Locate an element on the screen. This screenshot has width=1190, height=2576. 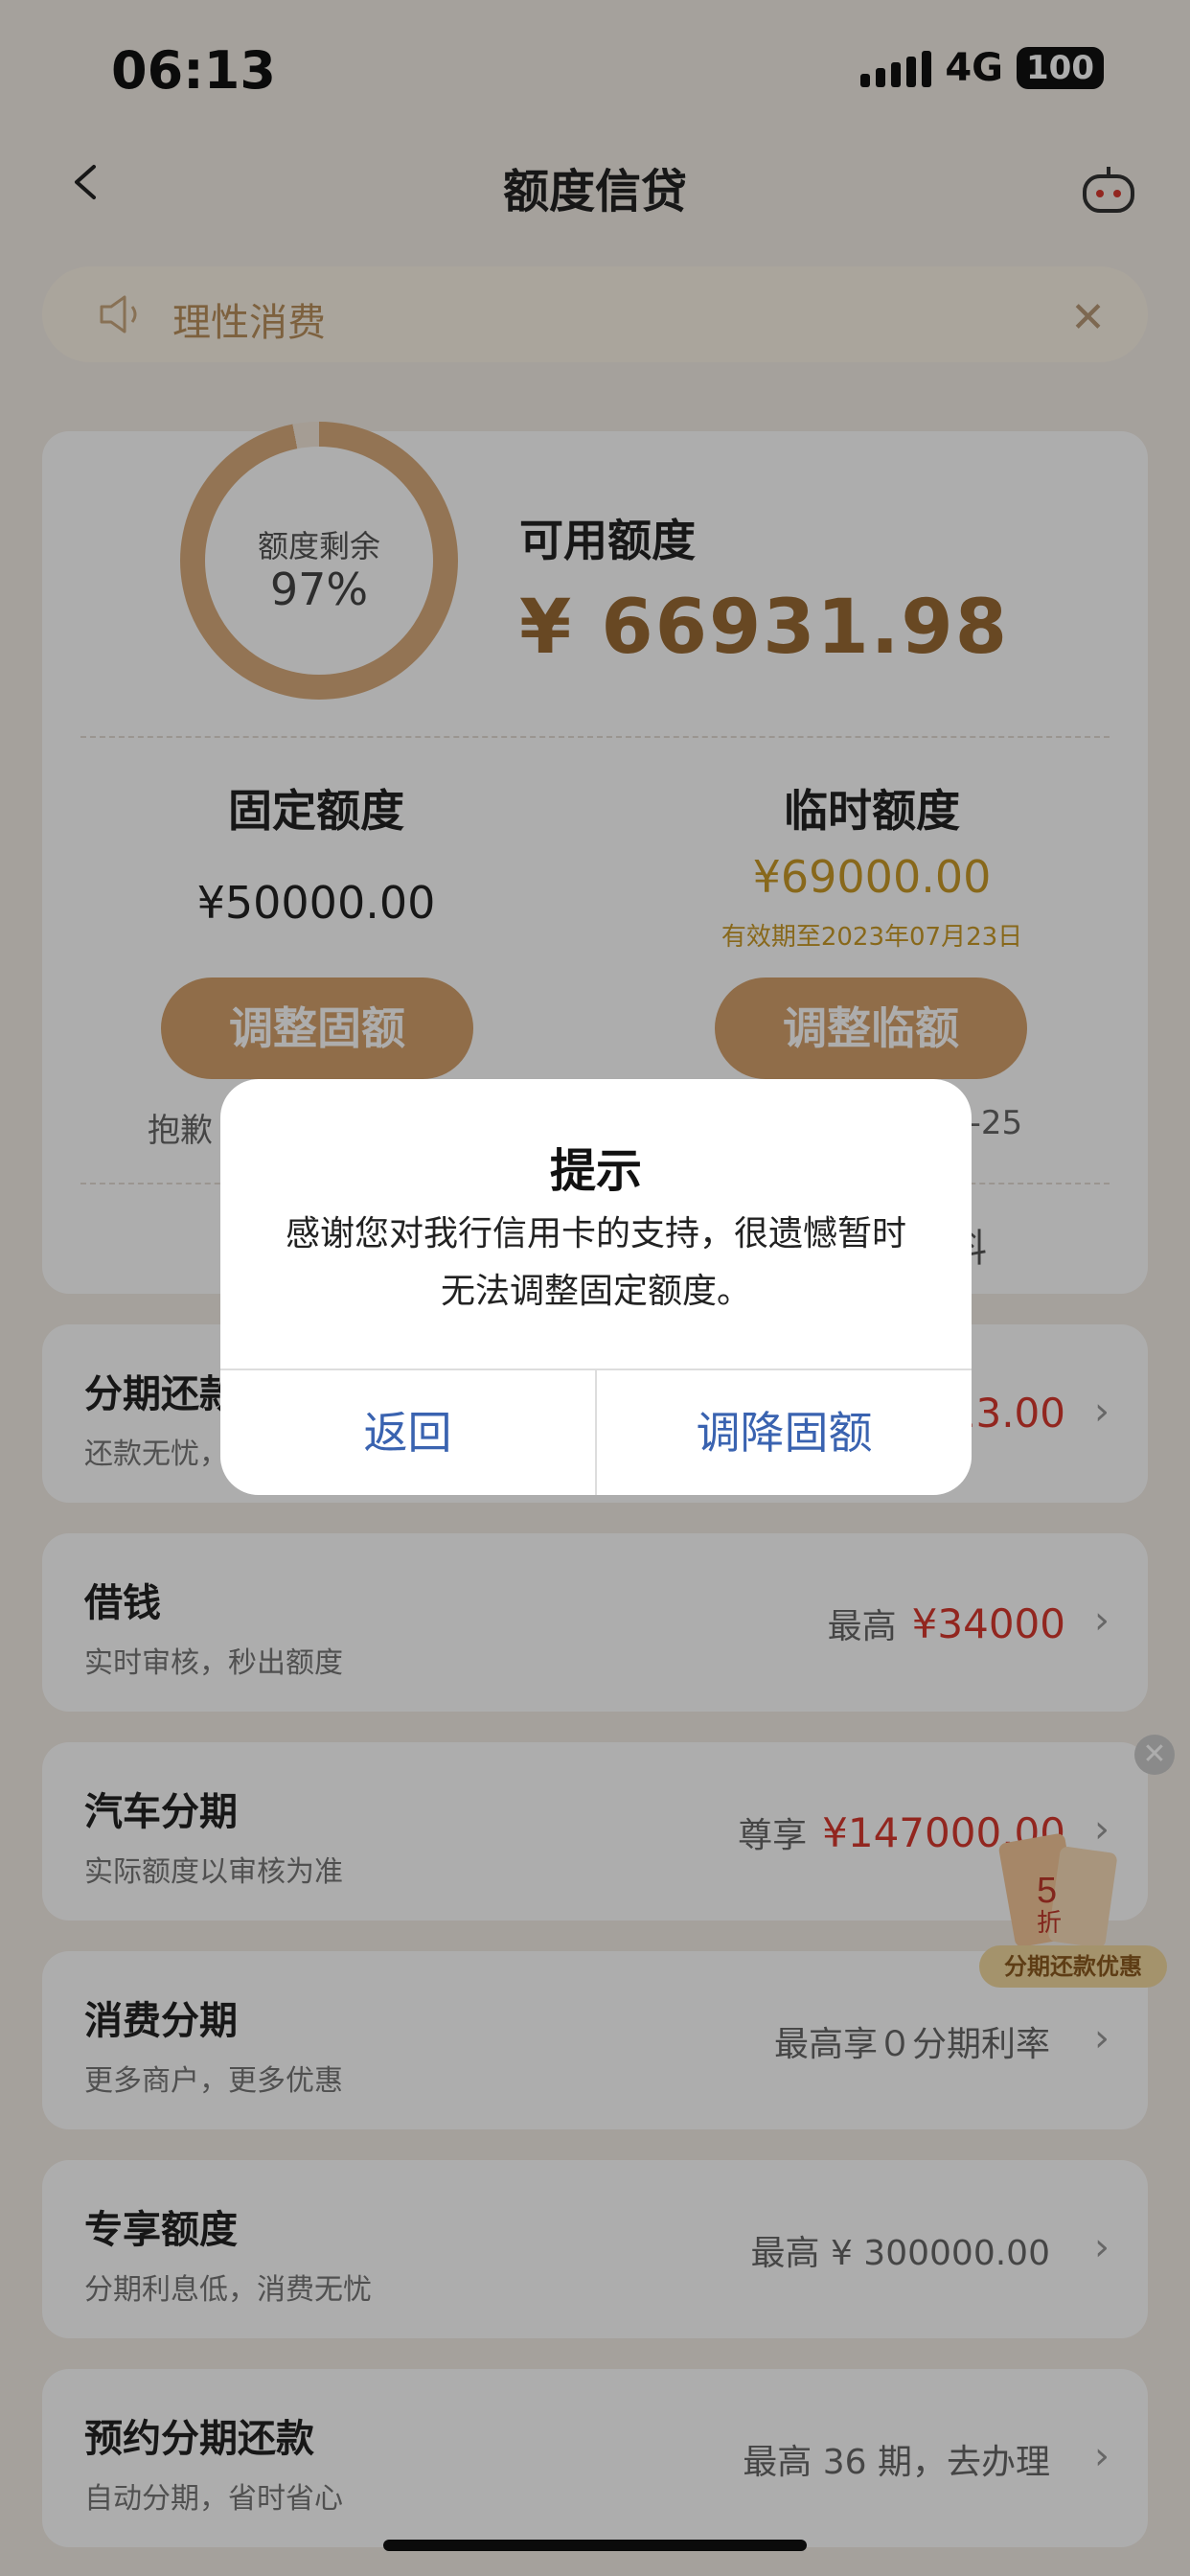
dialog-title: 提示 is located at coordinates (595, 1171).